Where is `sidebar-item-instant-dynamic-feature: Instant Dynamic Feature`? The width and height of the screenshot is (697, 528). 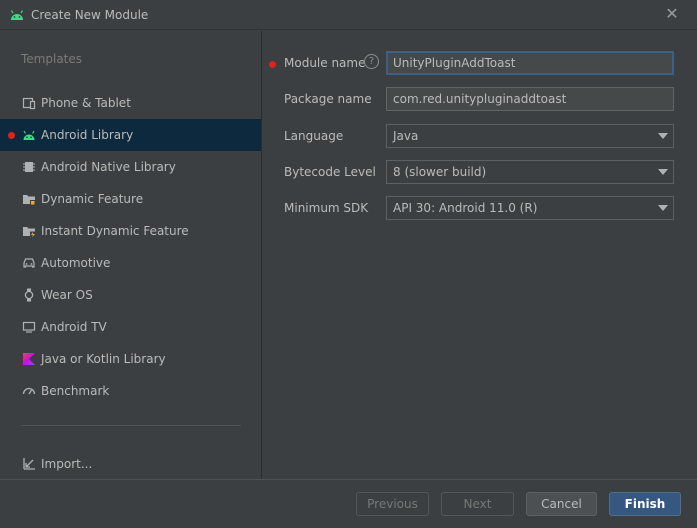 sidebar-item-instant-dynamic-feature: Instant Dynamic Feature is located at coordinates (130, 231).